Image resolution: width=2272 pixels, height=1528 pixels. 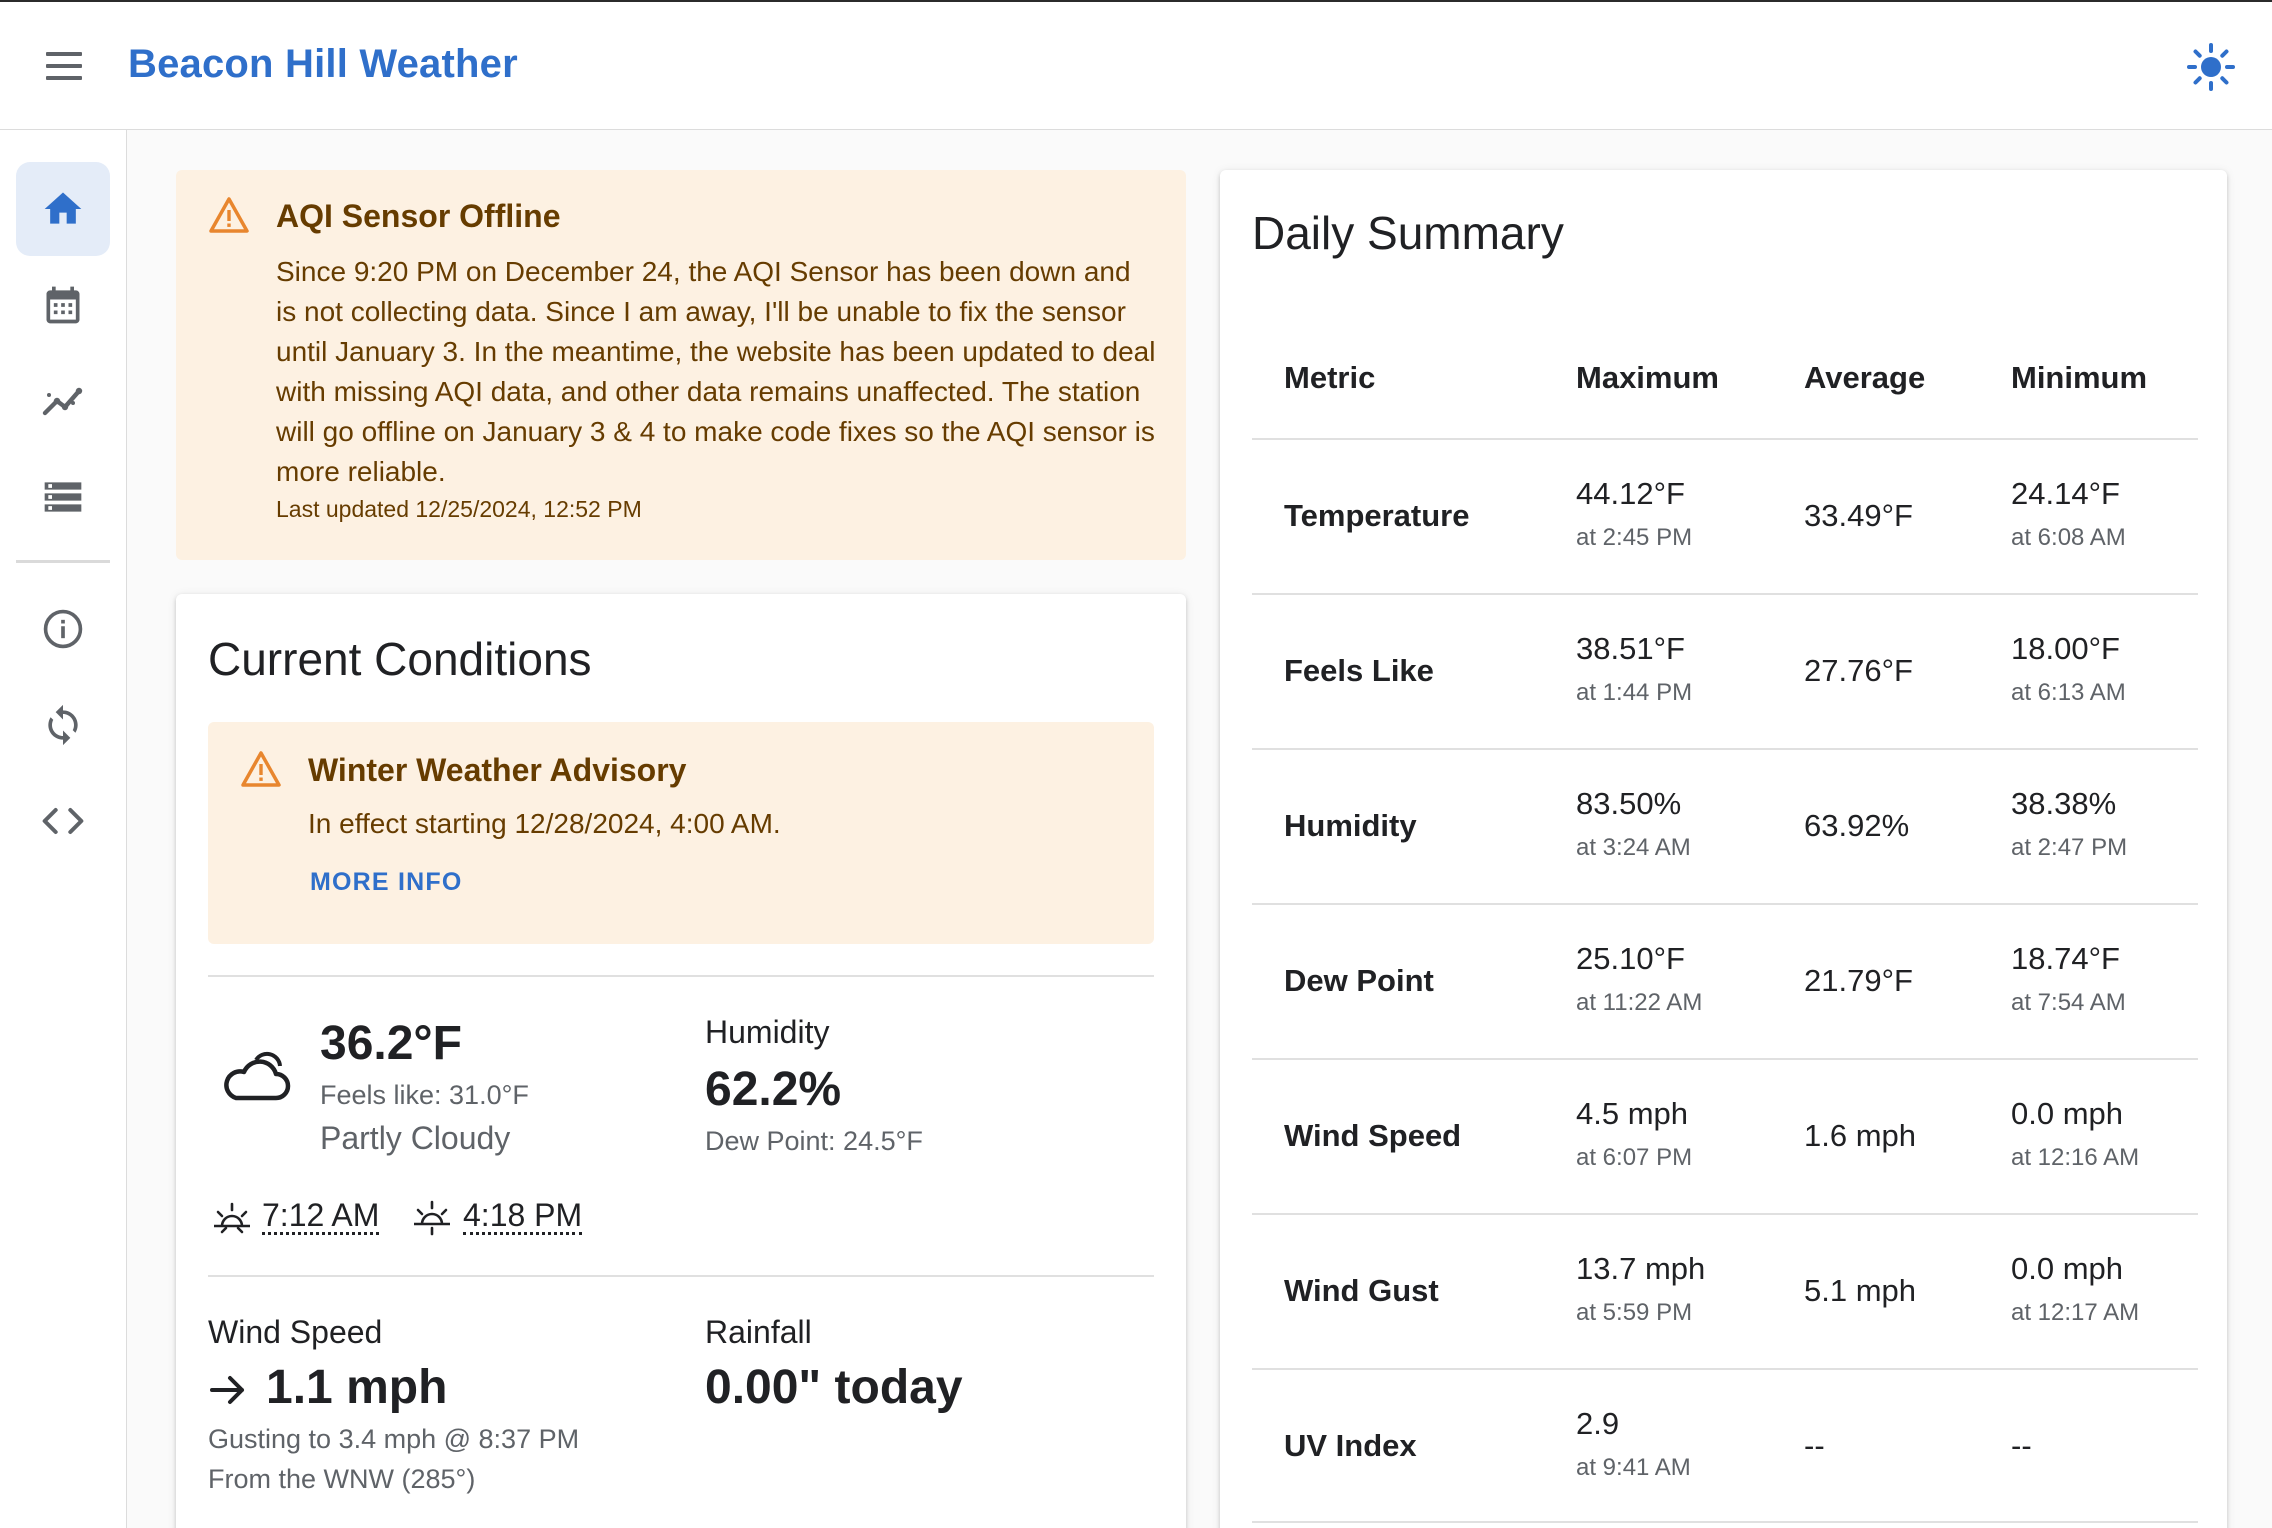 I want to click on row-avg: 21.79°F, so click(x=1858, y=980).